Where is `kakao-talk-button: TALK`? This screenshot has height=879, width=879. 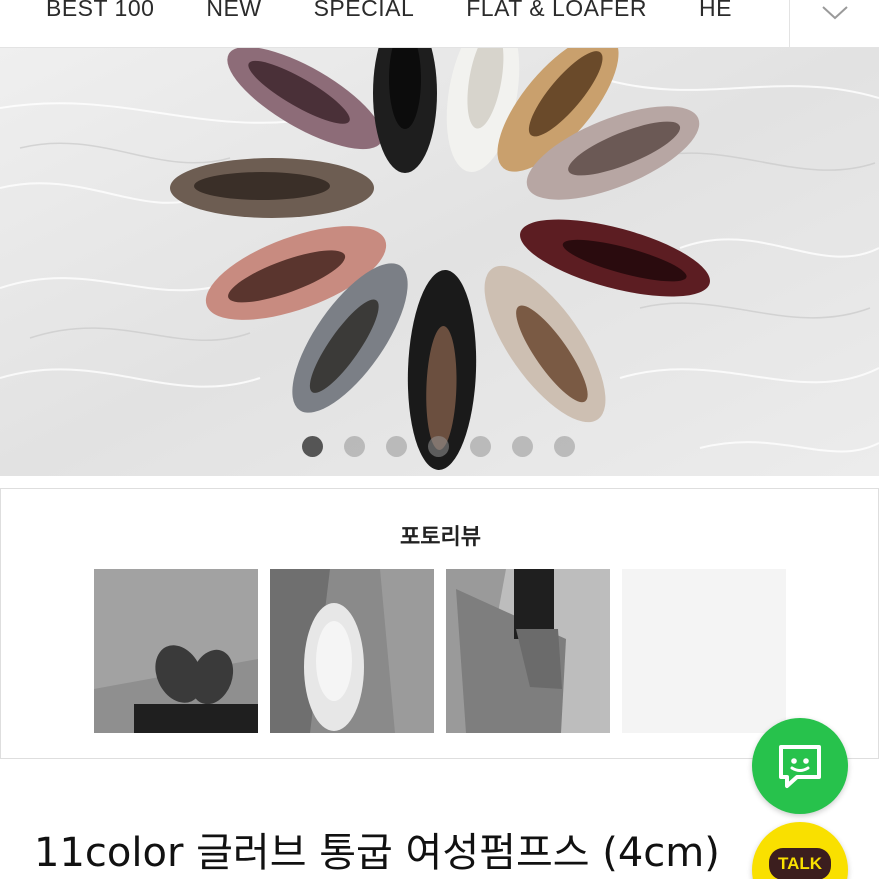
kakao-talk-button: TALK is located at coordinates (800, 850).